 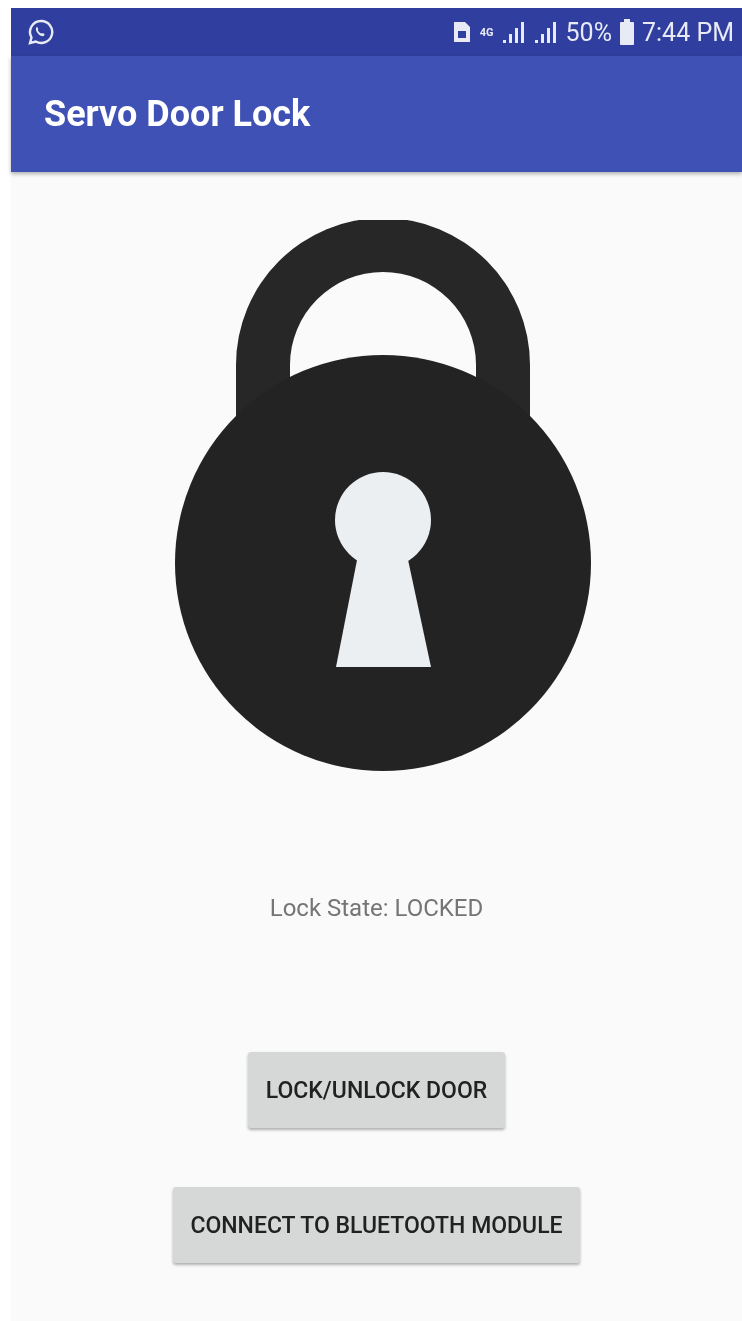 I want to click on network-type: 4G, so click(x=486, y=32).